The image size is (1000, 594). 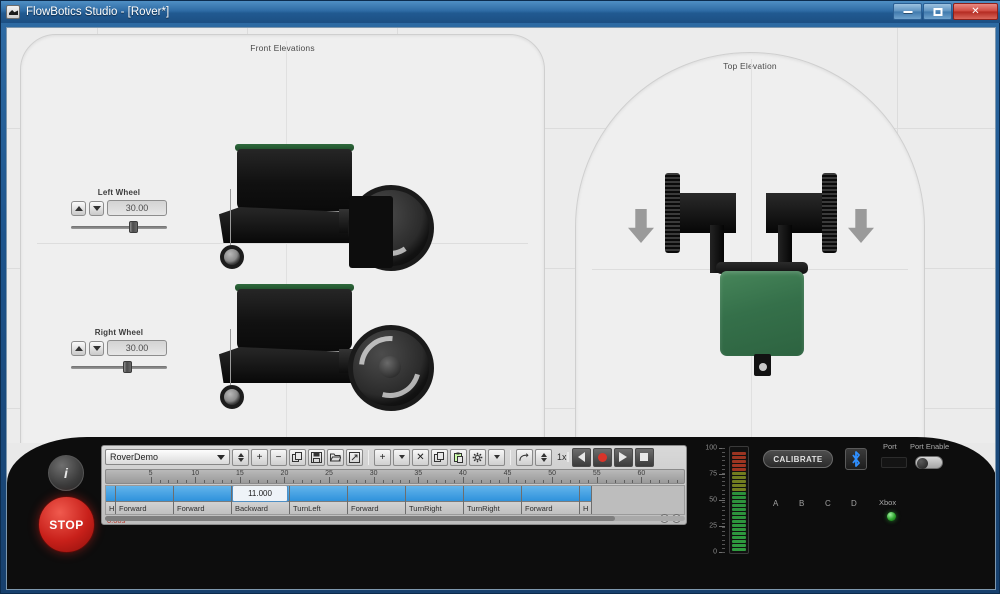 I want to click on remove-project-button: −, so click(x=278, y=457).